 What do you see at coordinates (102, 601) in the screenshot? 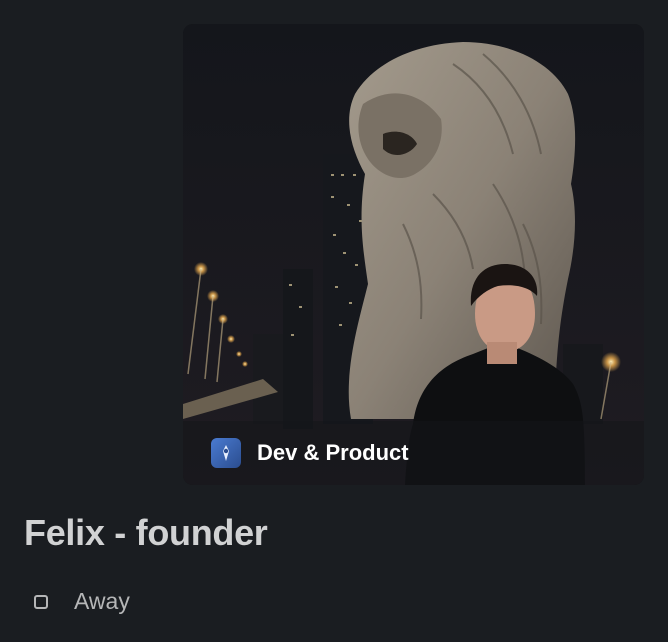
I see `presence-label: Away` at bounding box center [102, 601].